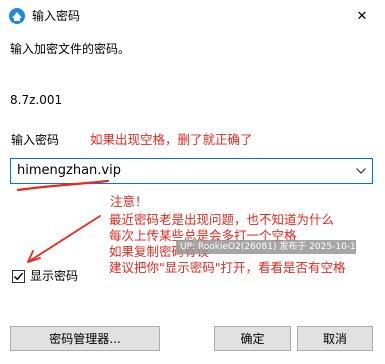  Describe the element at coordinates (70, 49) in the screenshot. I see `prompt-text: 输入加密文件的密码。` at that location.